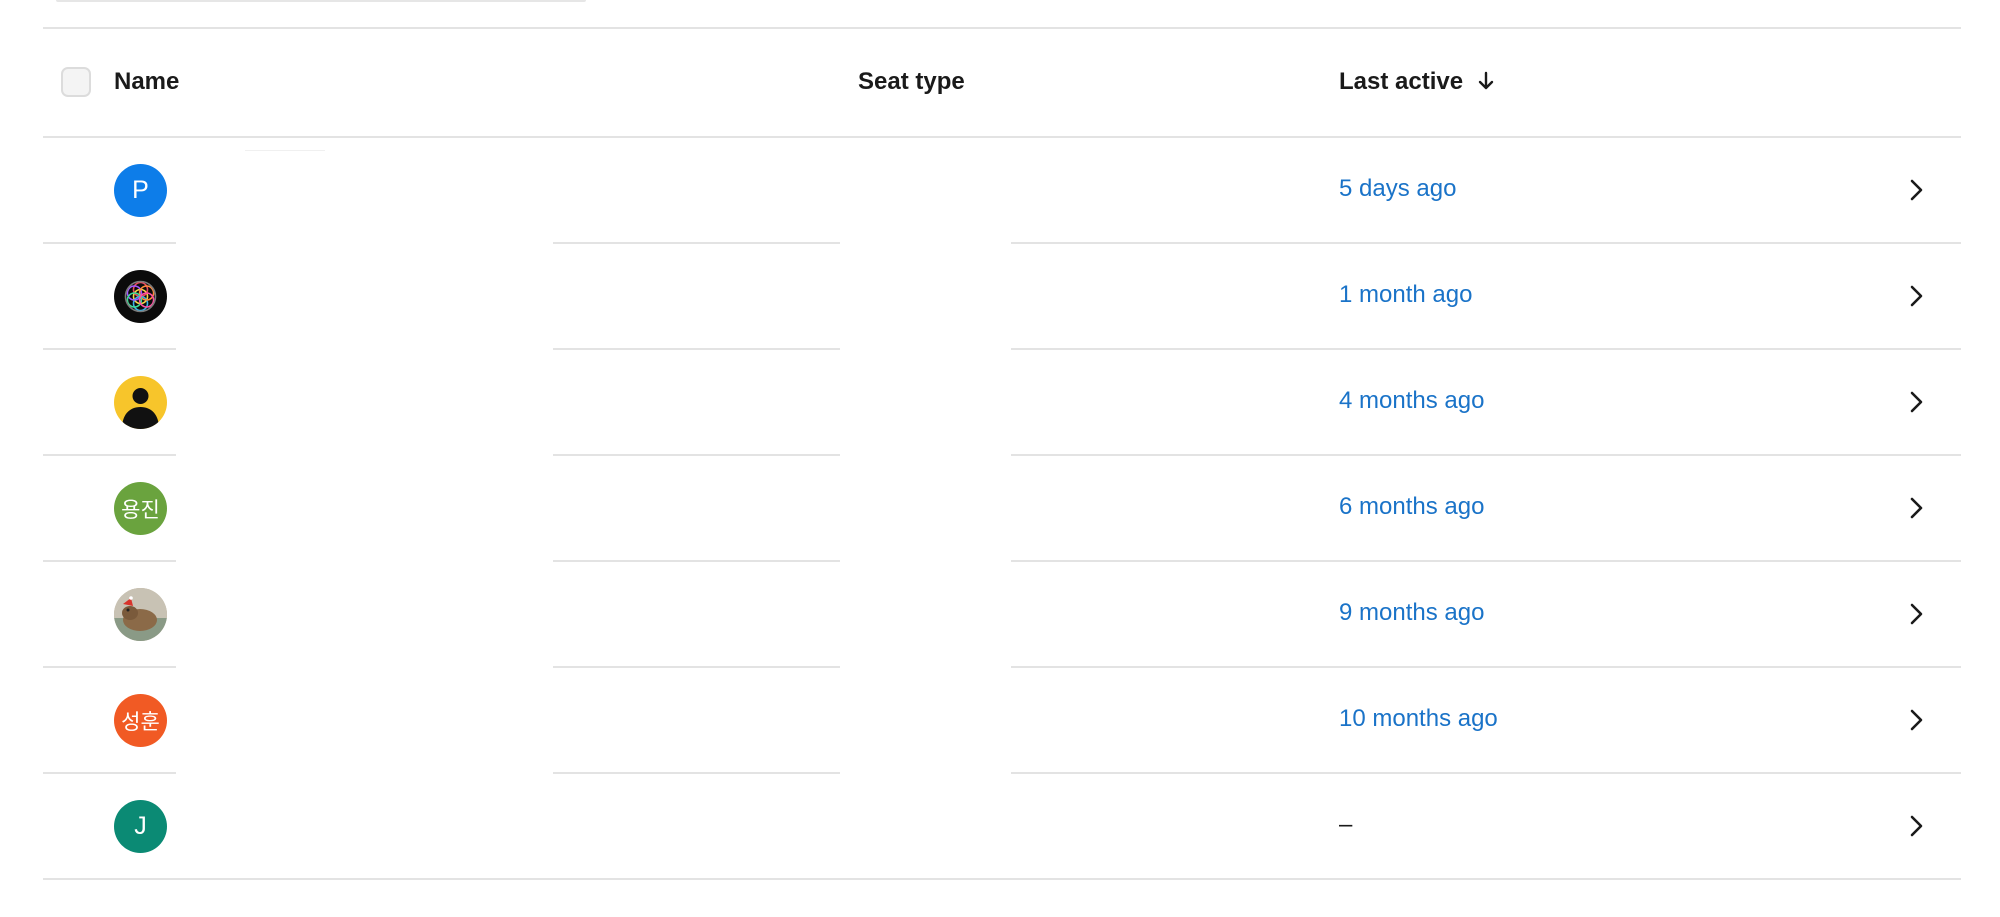 The image size is (2000, 917). I want to click on table-row: P 5 days ago, so click(1002, 191).